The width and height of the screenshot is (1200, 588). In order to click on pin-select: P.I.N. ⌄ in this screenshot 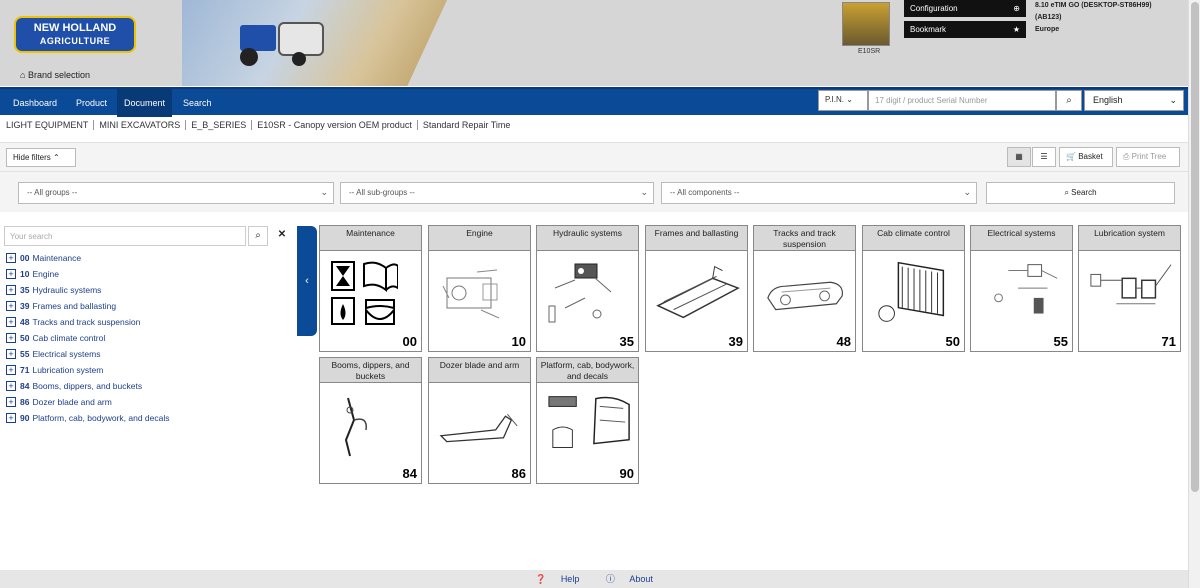, I will do `click(843, 100)`.